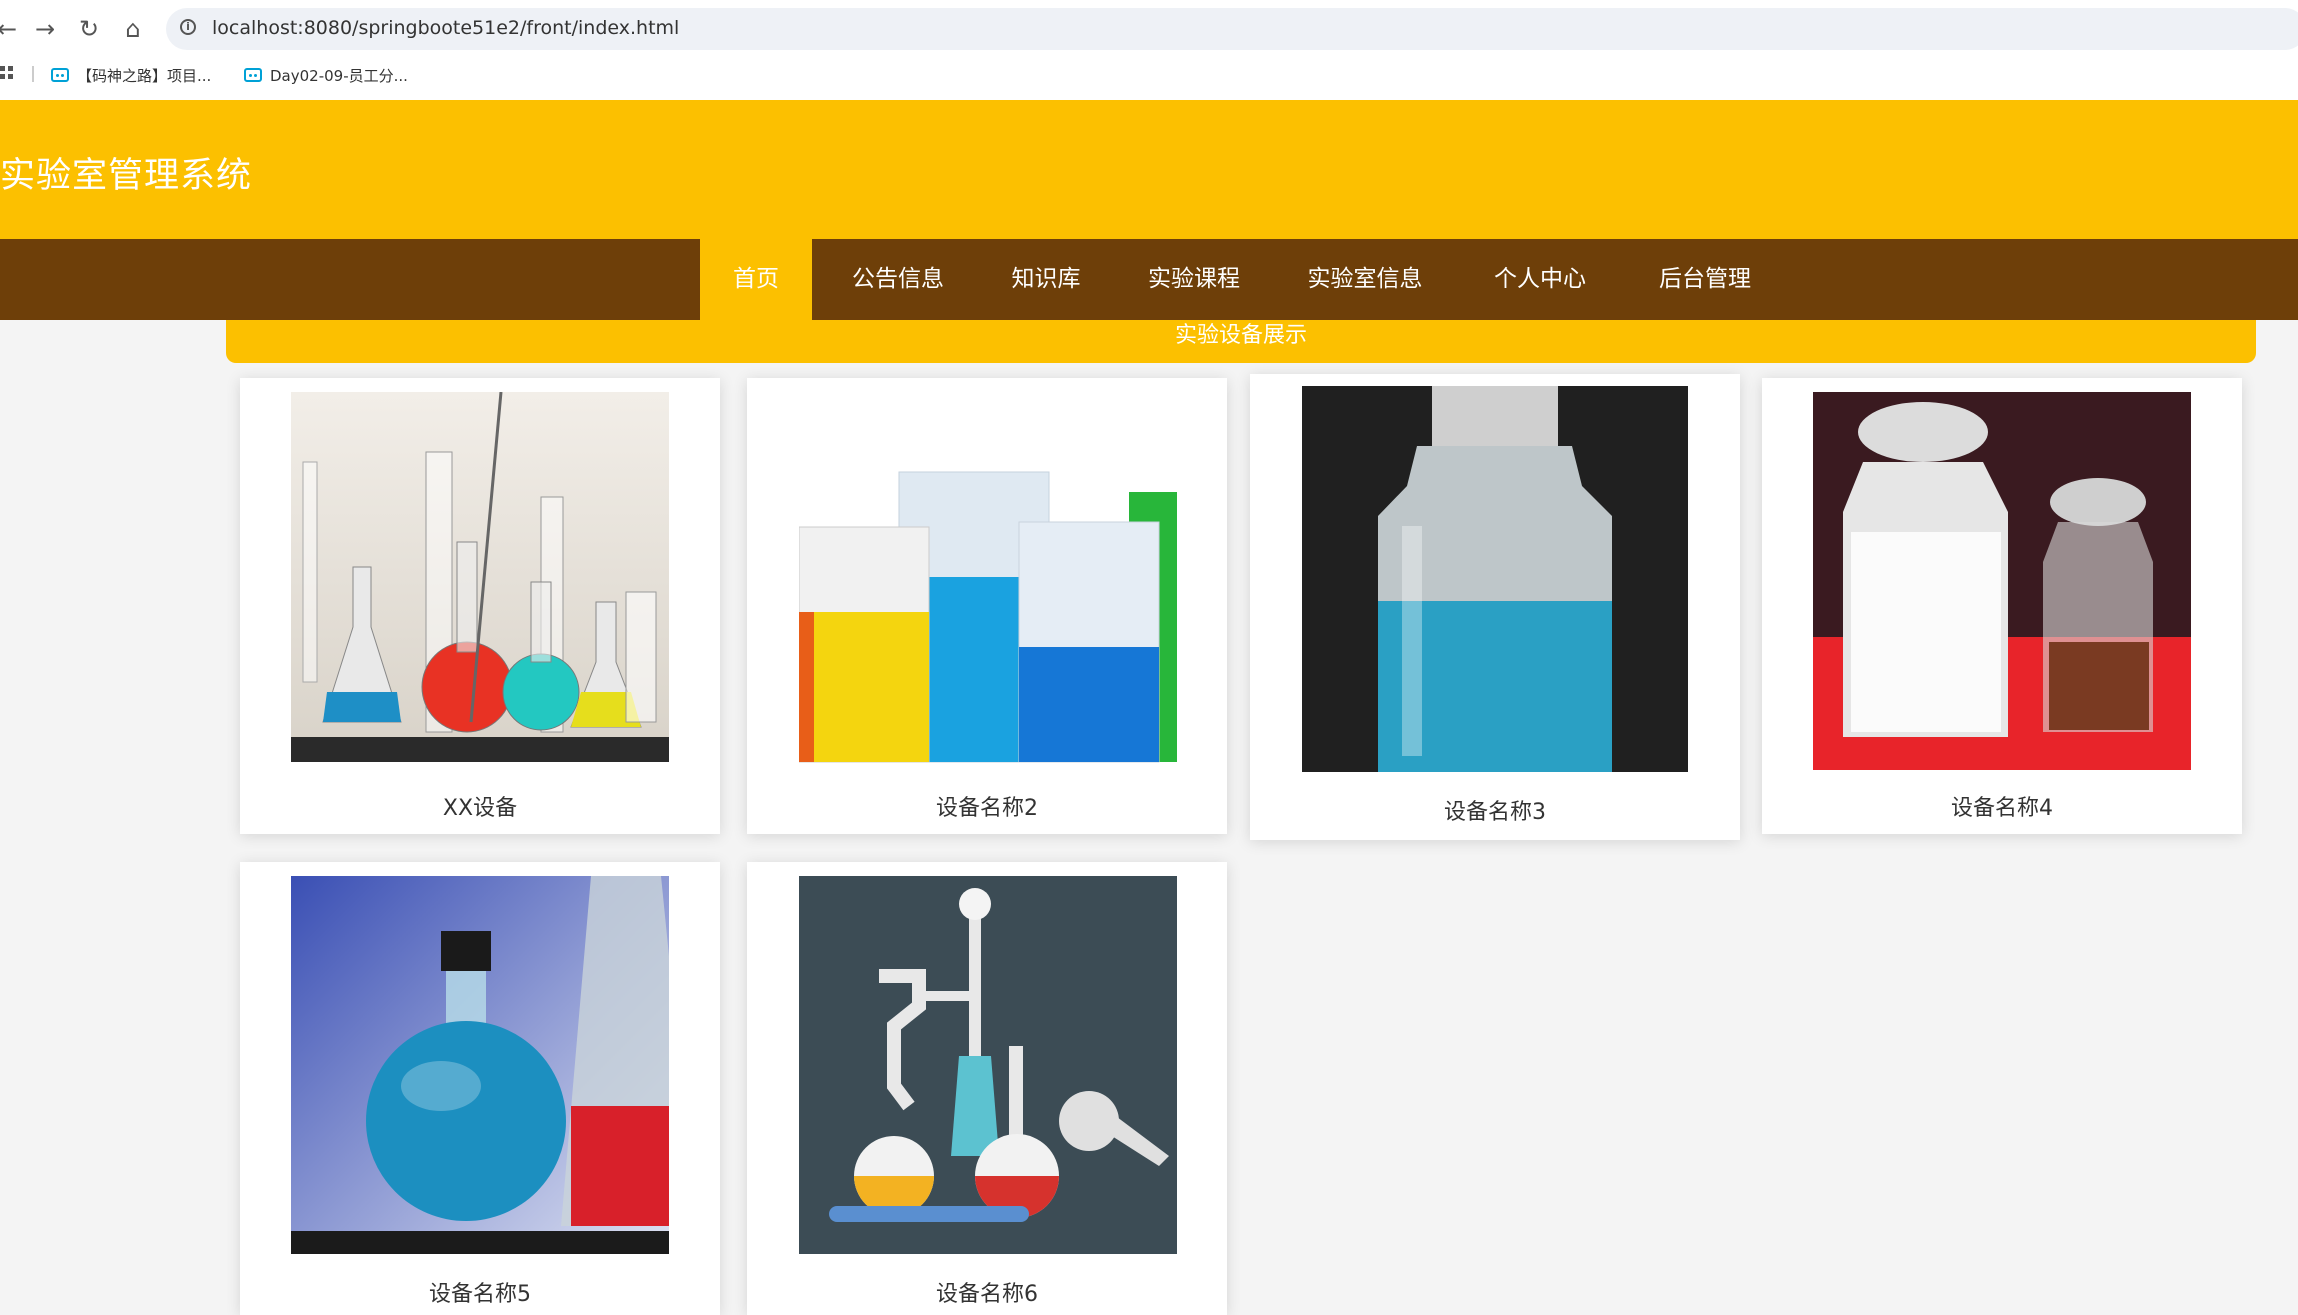 This screenshot has width=2298, height=1315. I want to click on equipment-card: 设备名称2, so click(987, 606).